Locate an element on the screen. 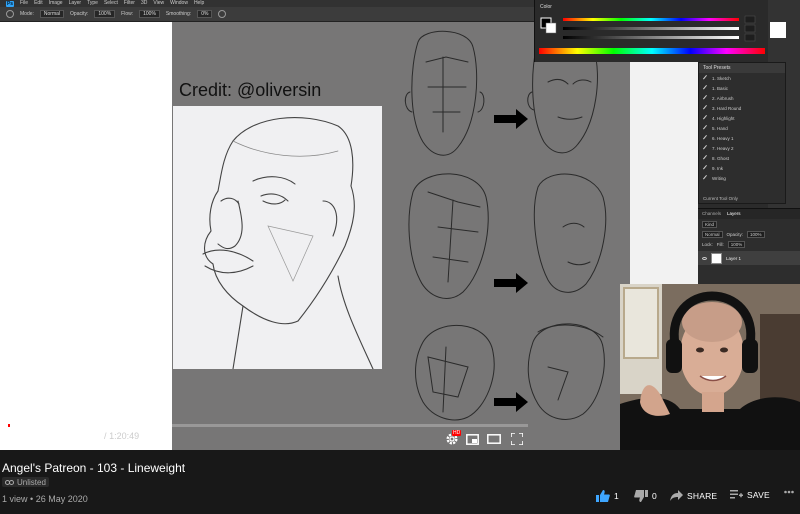 Image resolution: width=800 pixels, height=514 pixels. share-label: SHARE is located at coordinates (702, 495).